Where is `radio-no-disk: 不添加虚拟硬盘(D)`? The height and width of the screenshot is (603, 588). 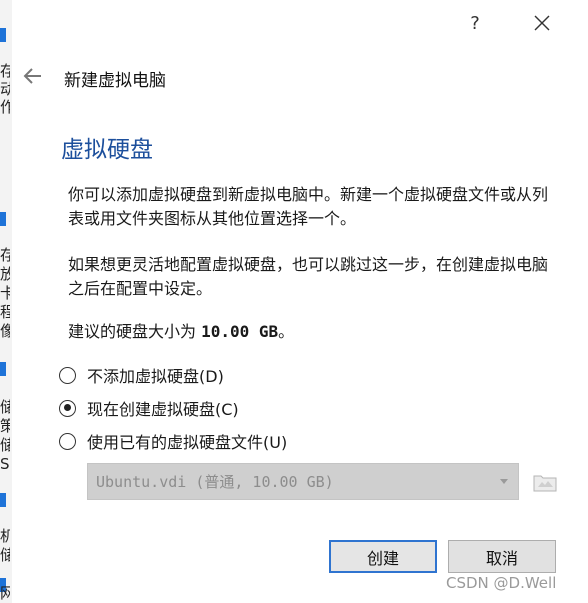 radio-no-disk: 不添加虚拟硬盘(D) is located at coordinates (141, 375).